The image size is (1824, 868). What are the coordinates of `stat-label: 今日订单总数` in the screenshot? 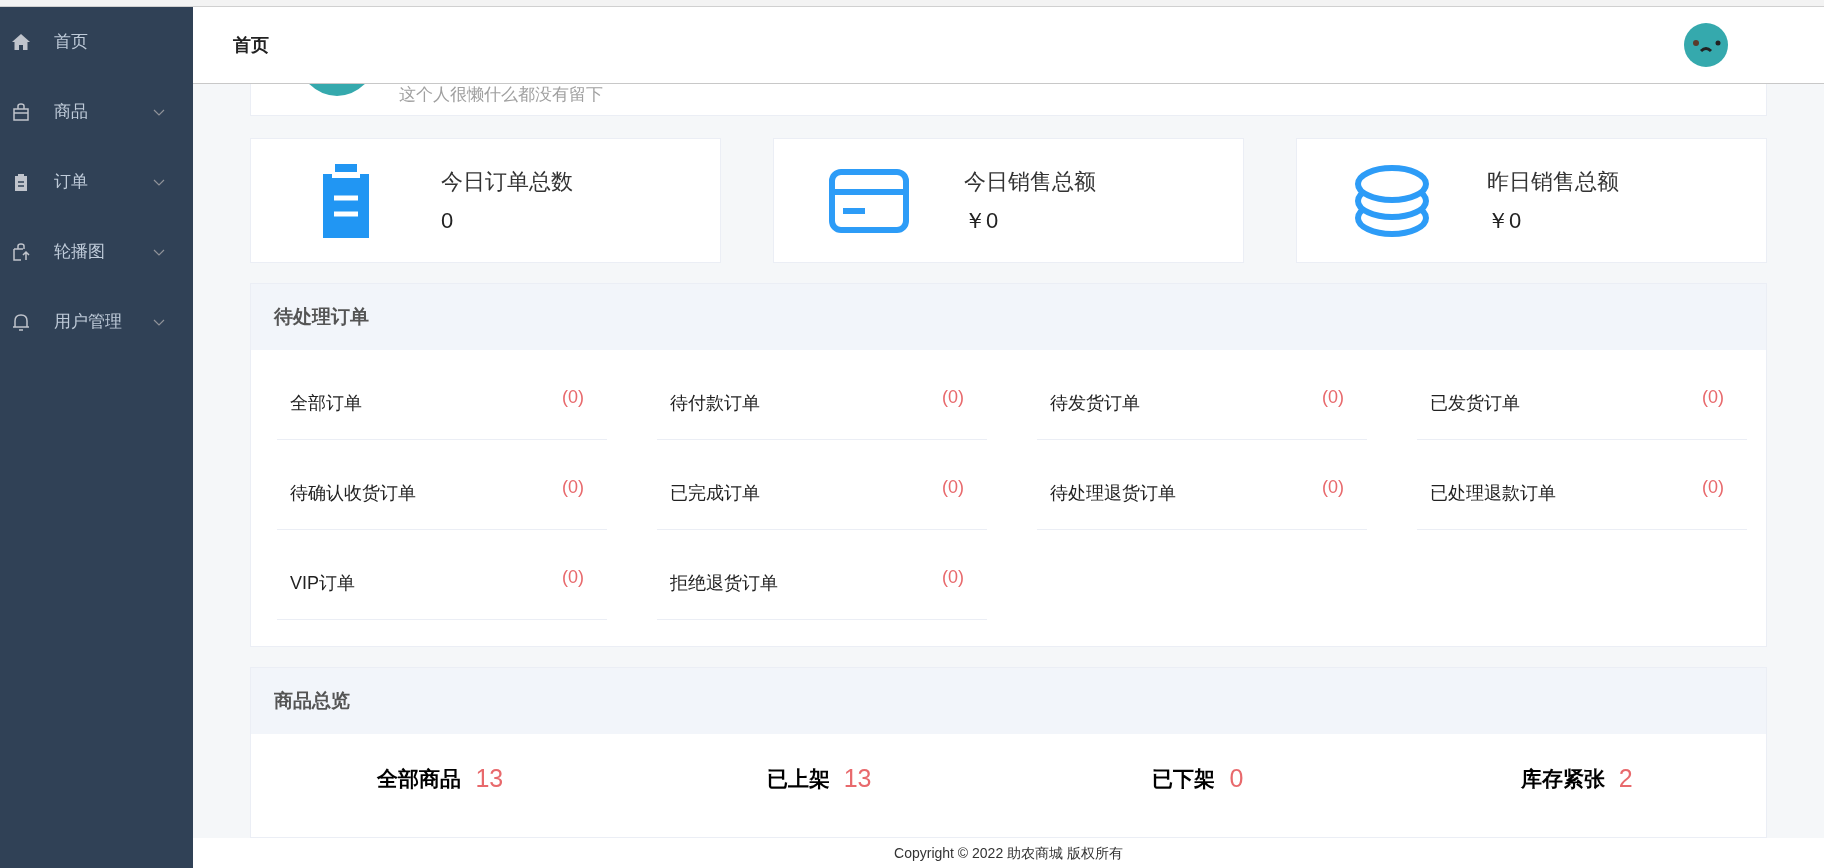 It's located at (507, 182).